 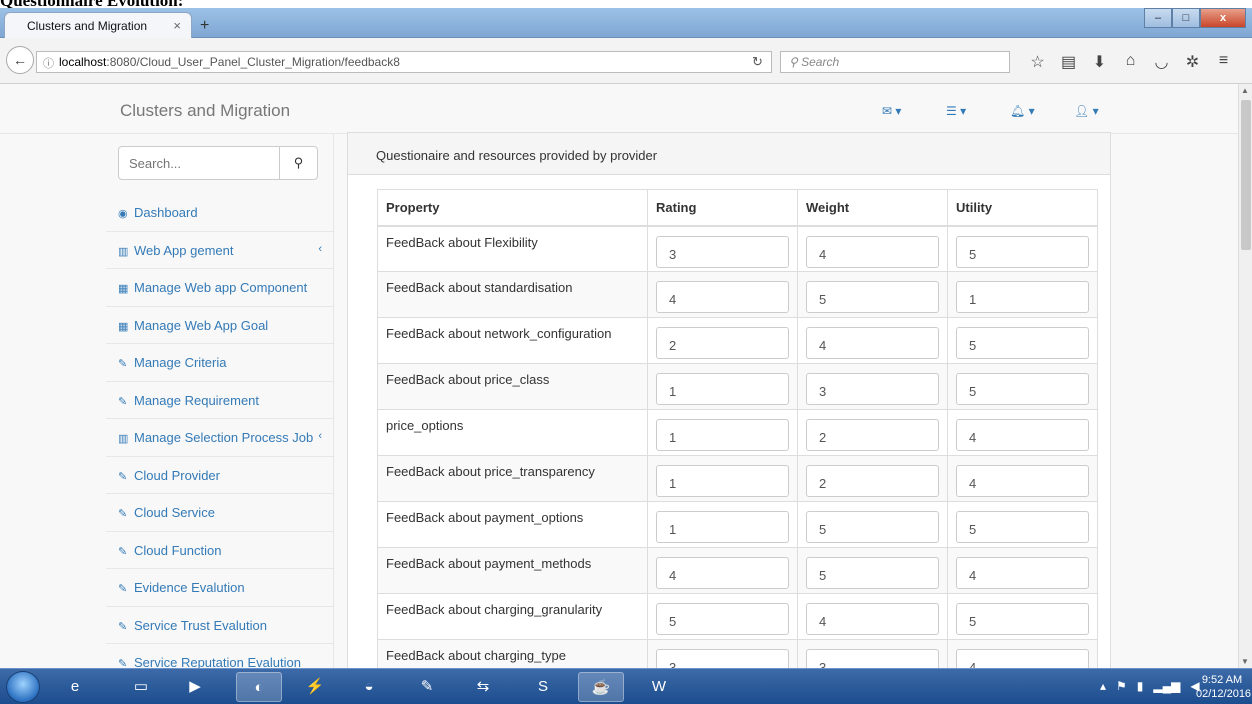 I want to click on flag-icon: ⚑, so click(x=1121, y=686).